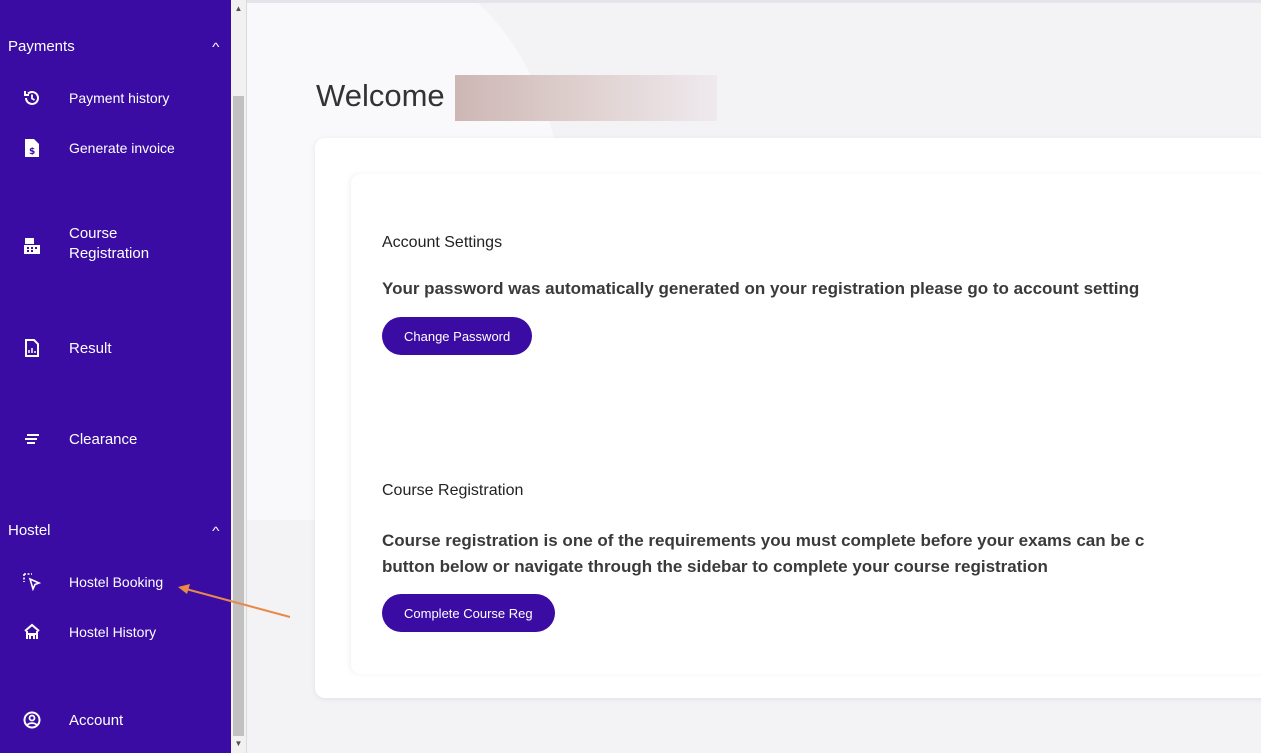 This screenshot has width=1261, height=753. What do you see at coordinates (113, 632) in the screenshot?
I see `sidebar-item-label: Hostel History` at bounding box center [113, 632].